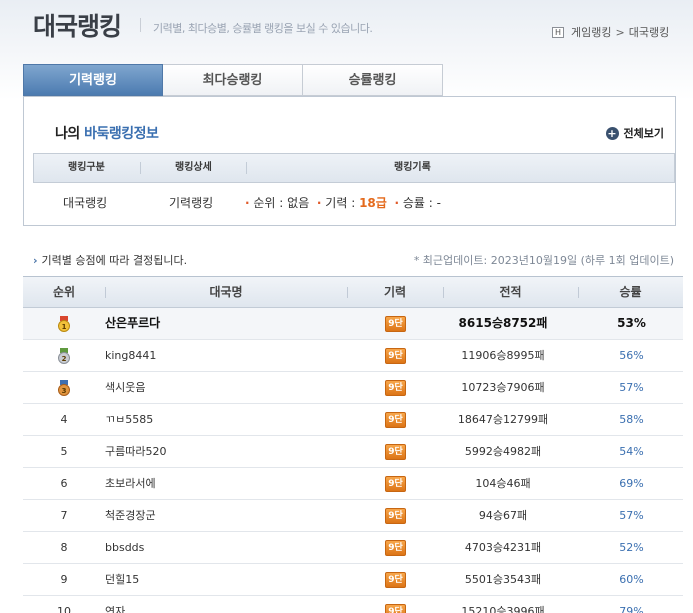 This screenshot has height=613, width=693. Describe the element at coordinates (86, 167) in the screenshot. I see `my-col-category: 랭킹구분` at that location.